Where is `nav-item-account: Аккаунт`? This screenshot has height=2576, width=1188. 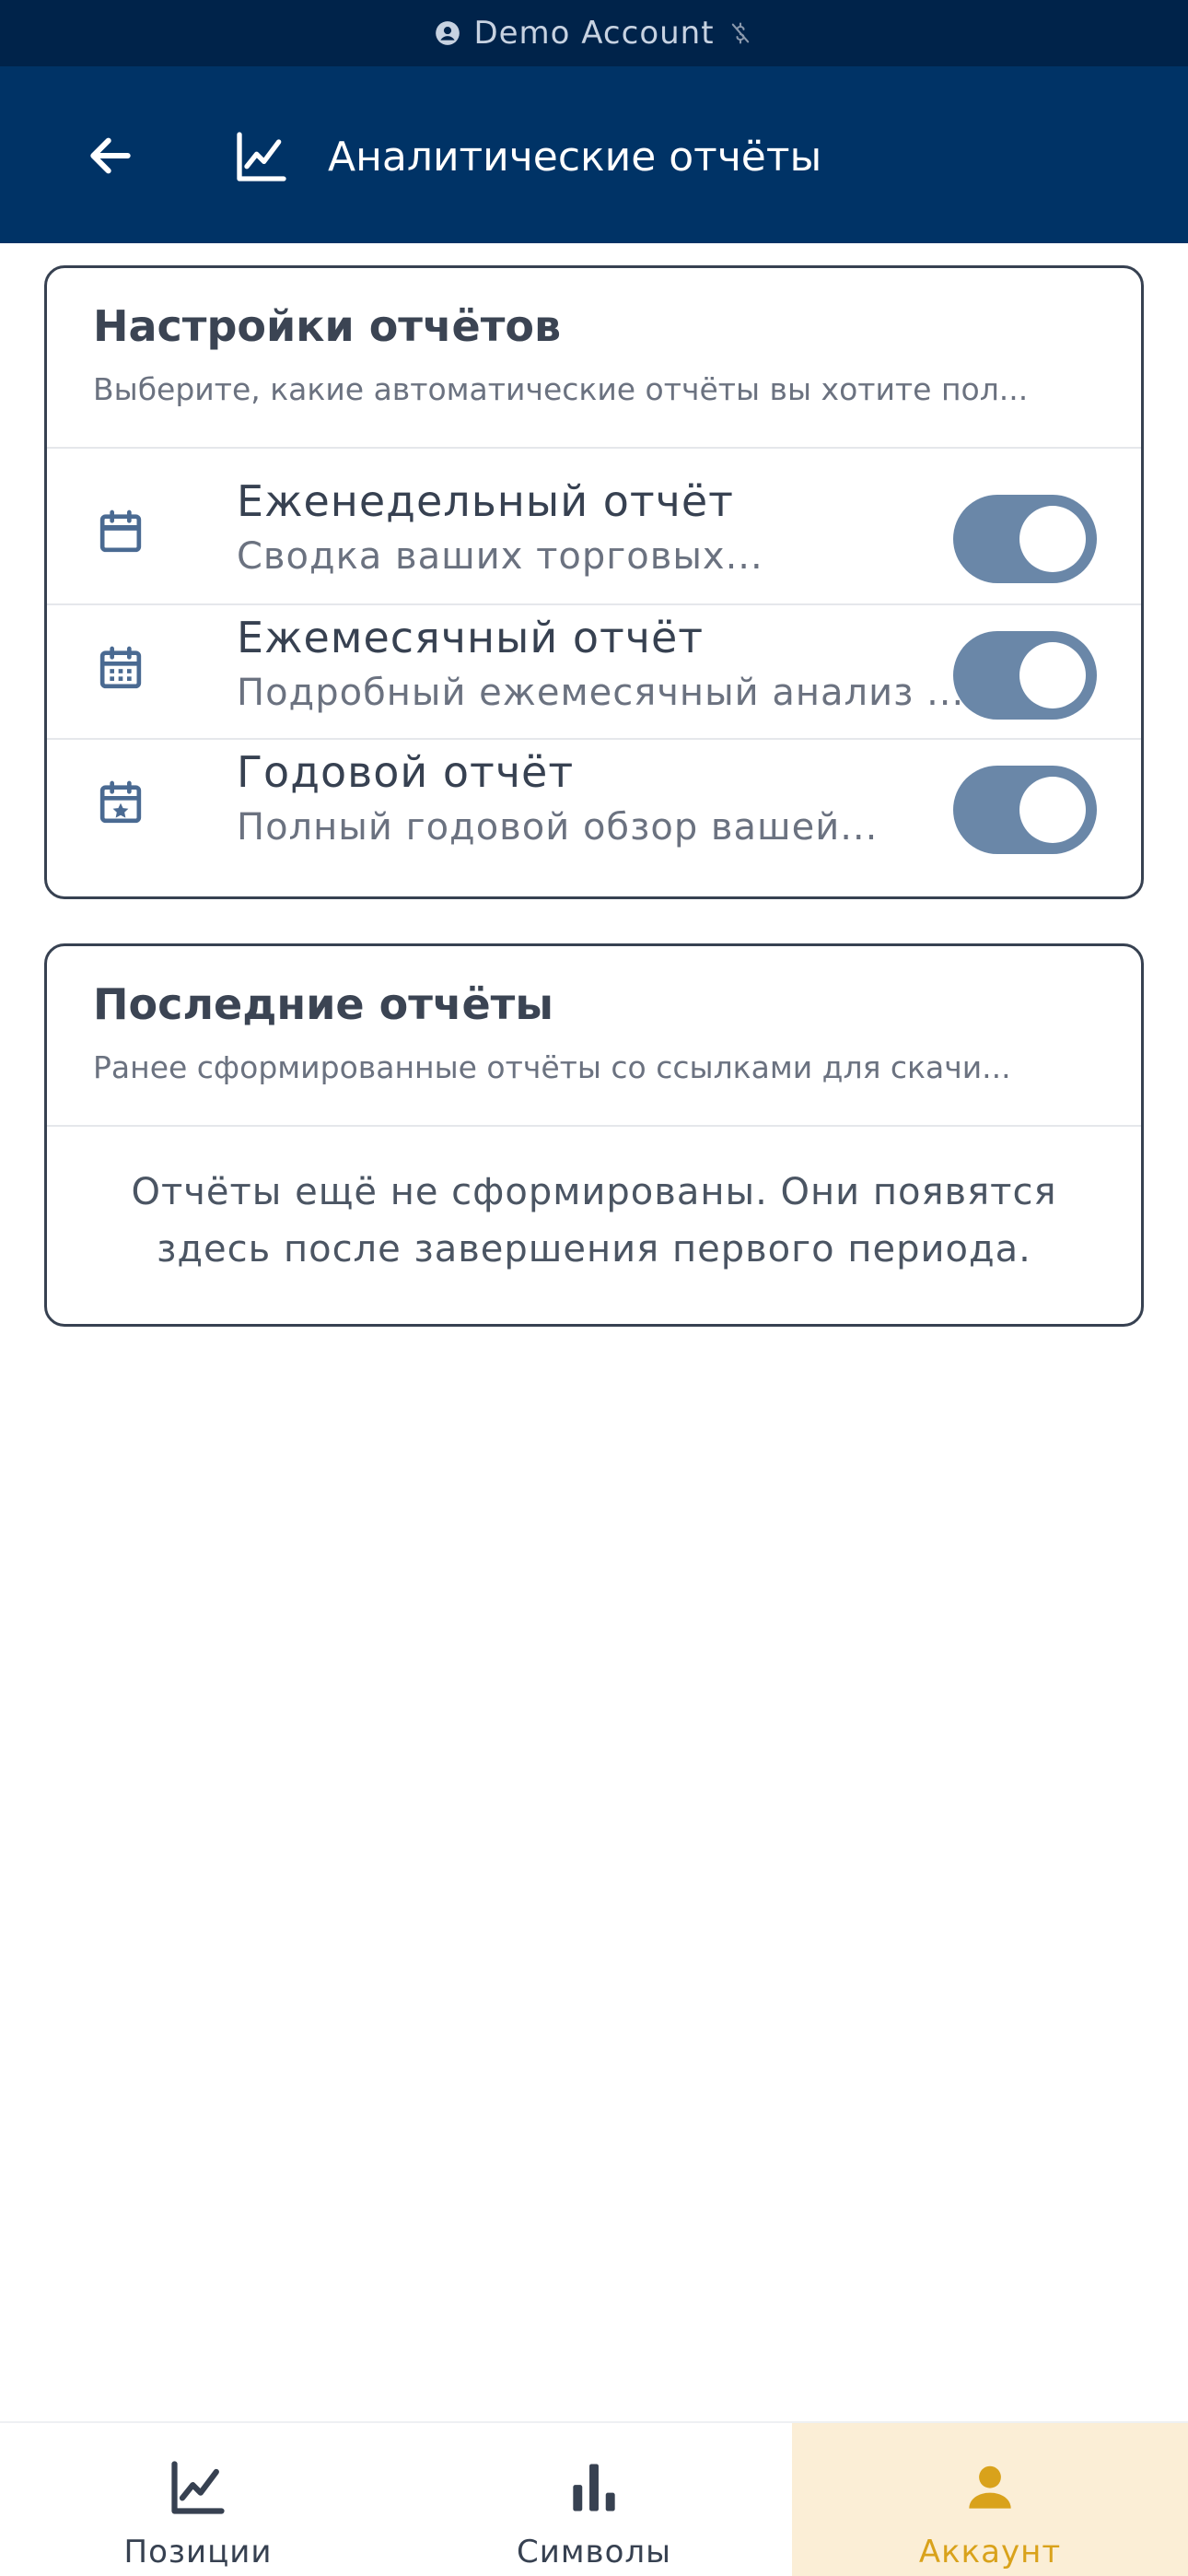
nav-item-account: Аккаунт is located at coordinates (990, 2499).